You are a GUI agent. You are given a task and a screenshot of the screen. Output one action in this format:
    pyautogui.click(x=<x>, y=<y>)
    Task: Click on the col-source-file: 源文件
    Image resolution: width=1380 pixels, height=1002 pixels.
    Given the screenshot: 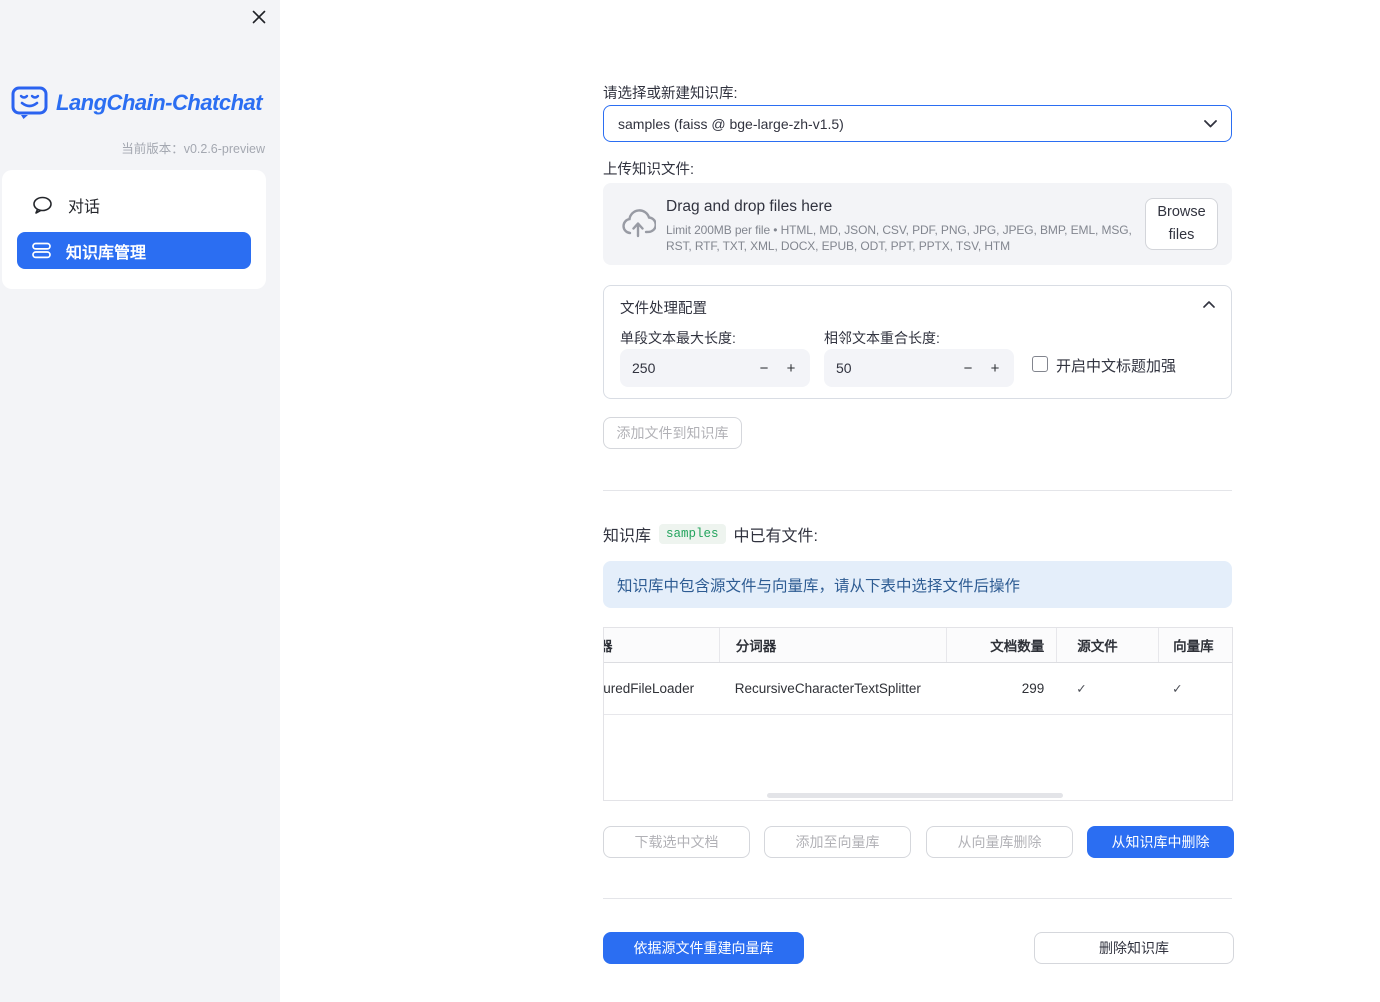 What is the action you would take?
    pyautogui.click(x=1107, y=645)
    